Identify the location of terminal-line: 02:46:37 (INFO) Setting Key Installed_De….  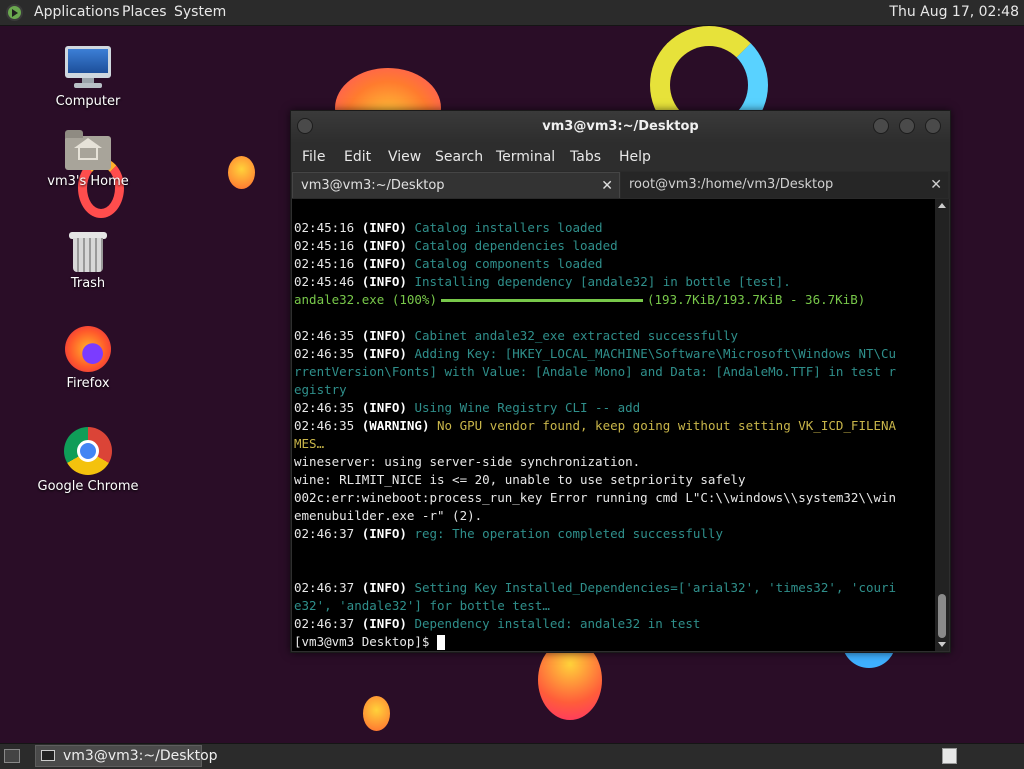
(614, 588).